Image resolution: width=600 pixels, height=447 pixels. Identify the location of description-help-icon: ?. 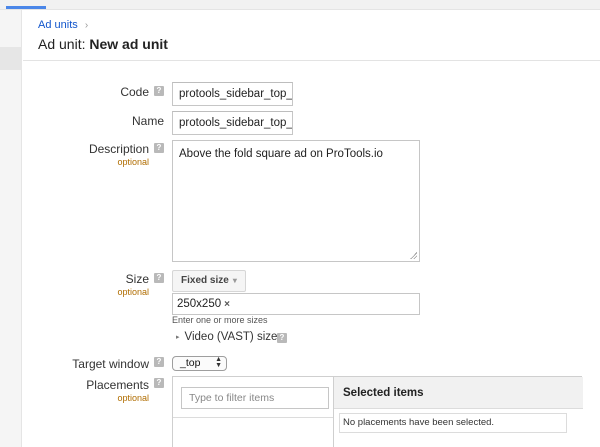
(159, 148).